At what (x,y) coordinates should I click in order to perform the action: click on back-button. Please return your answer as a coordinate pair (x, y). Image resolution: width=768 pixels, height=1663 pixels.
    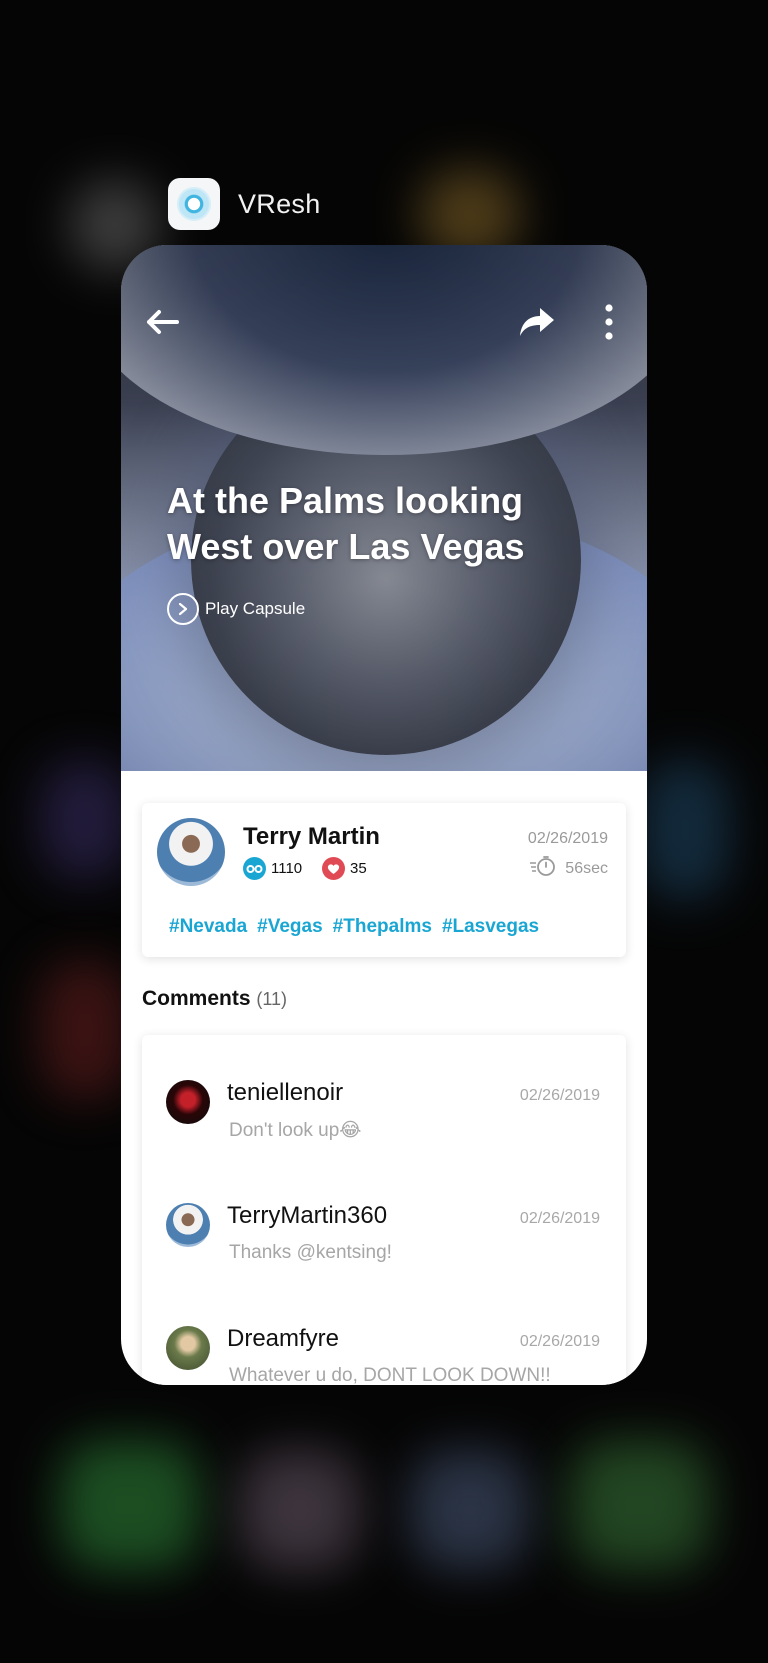
    Looking at the image, I should click on (163, 324).